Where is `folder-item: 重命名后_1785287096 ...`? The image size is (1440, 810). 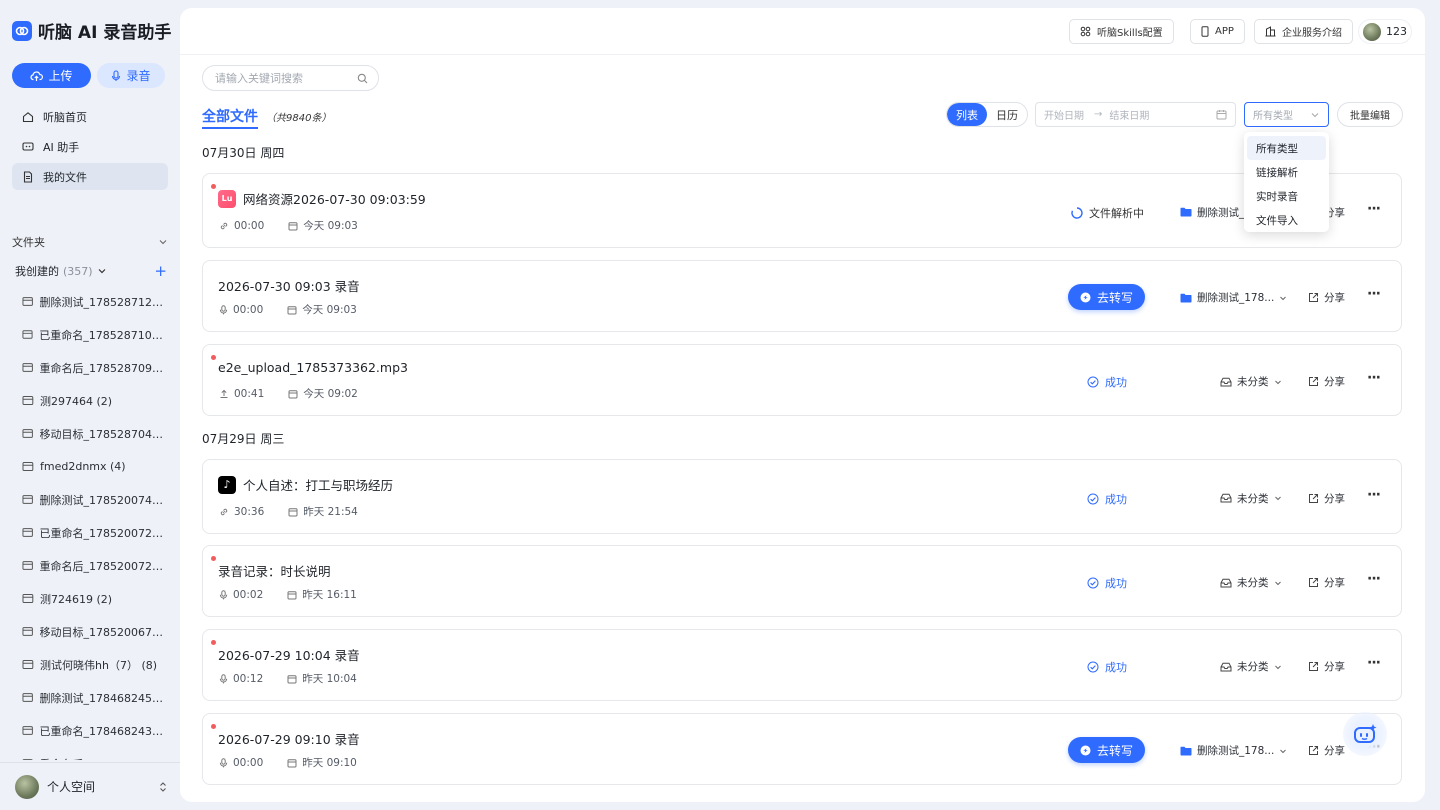 folder-item: 重命名后_1785287096 ... is located at coordinates (95, 367).